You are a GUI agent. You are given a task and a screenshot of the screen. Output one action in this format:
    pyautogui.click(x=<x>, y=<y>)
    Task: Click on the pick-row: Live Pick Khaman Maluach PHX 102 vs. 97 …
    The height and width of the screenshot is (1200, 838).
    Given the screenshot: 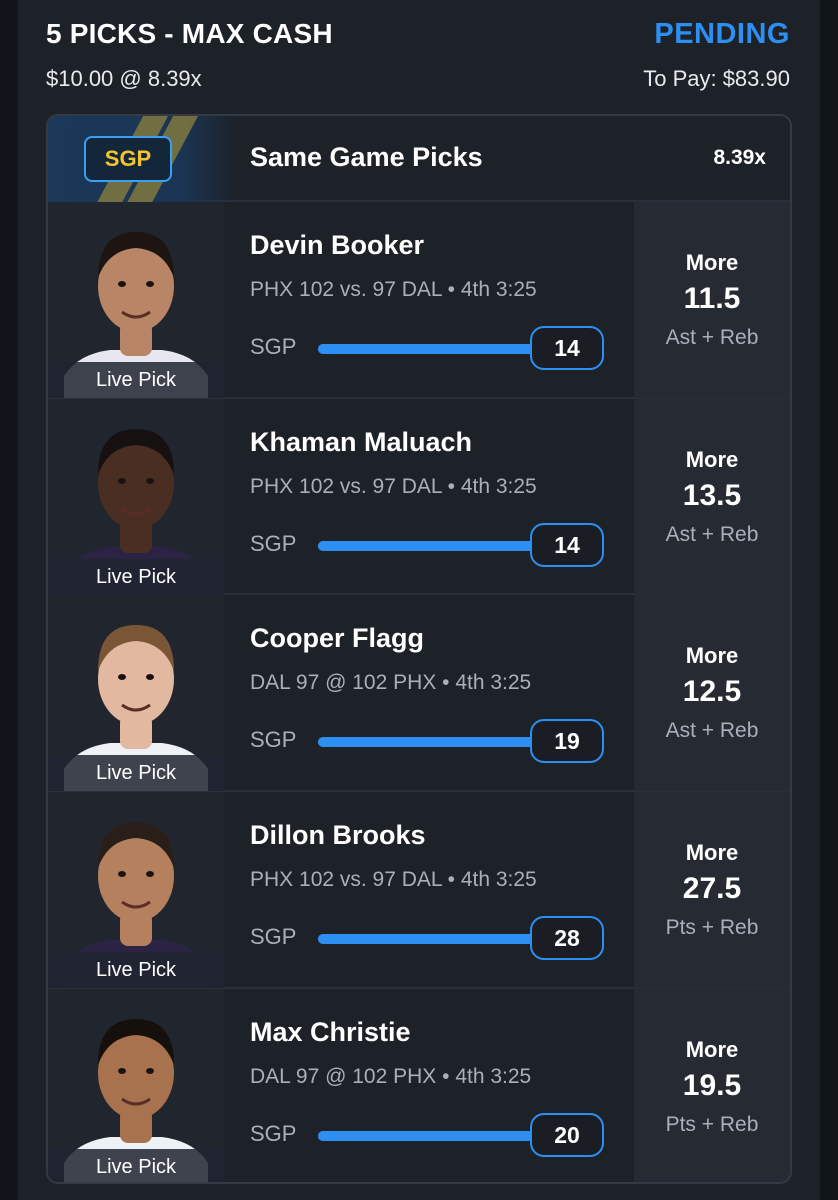 What is the action you would take?
    pyautogui.click(x=419, y=497)
    